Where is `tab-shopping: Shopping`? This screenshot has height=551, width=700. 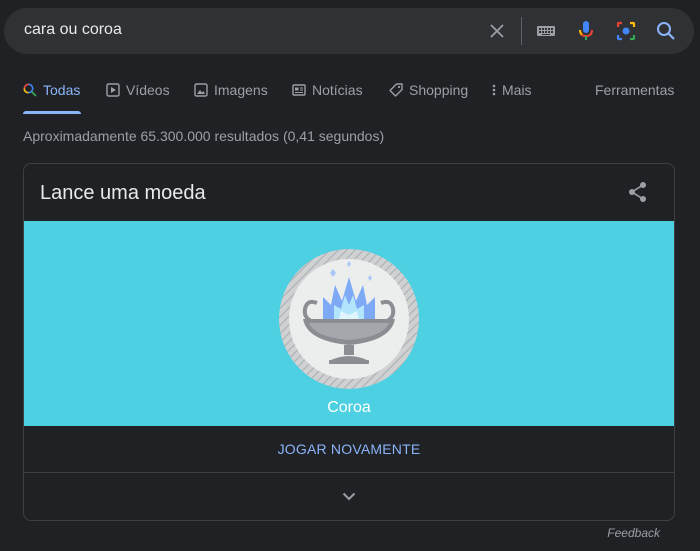 tab-shopping: Shopping is located at coordinates (428, 90).